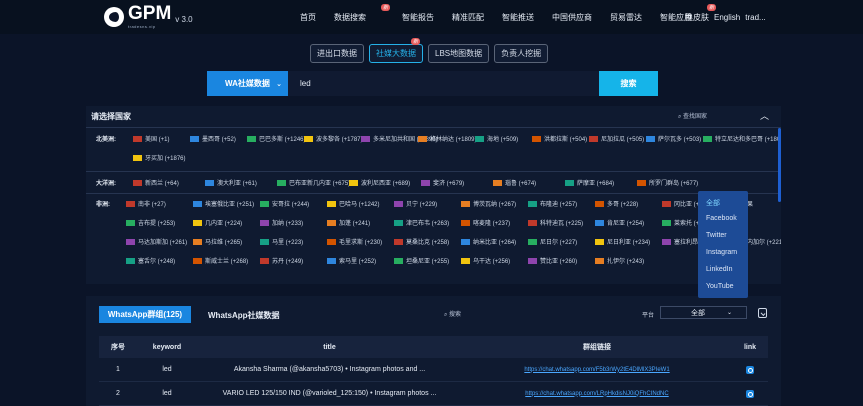 Image resolution: width=863 pixels, height=406 pixels. I want to click on language-switch: English, so click(727, 17).